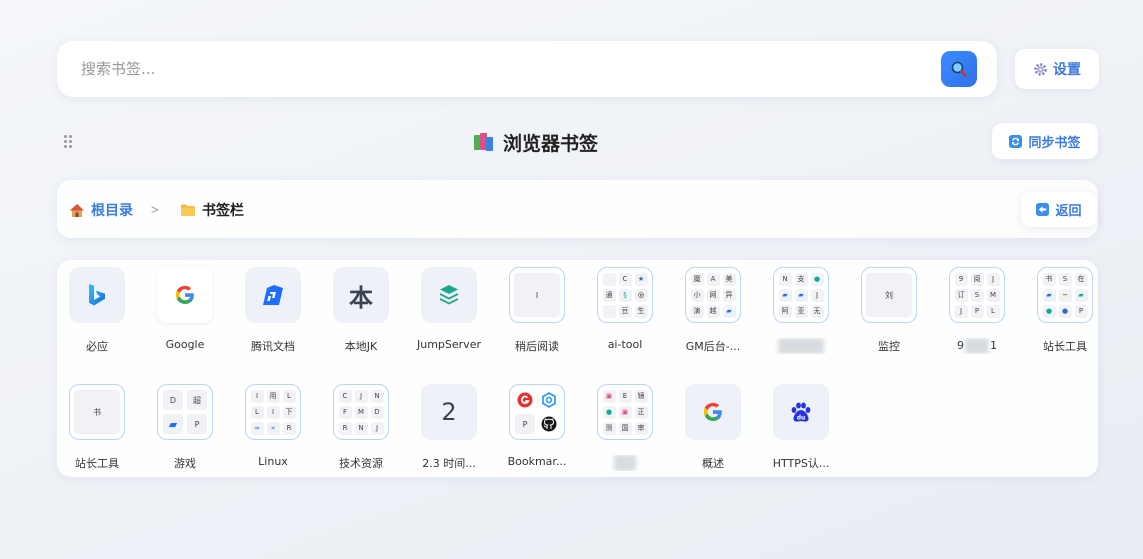 This screenshot has height=559, width=1143. I want to click on breadcrumb-root: 根目录, so click(101, 210).